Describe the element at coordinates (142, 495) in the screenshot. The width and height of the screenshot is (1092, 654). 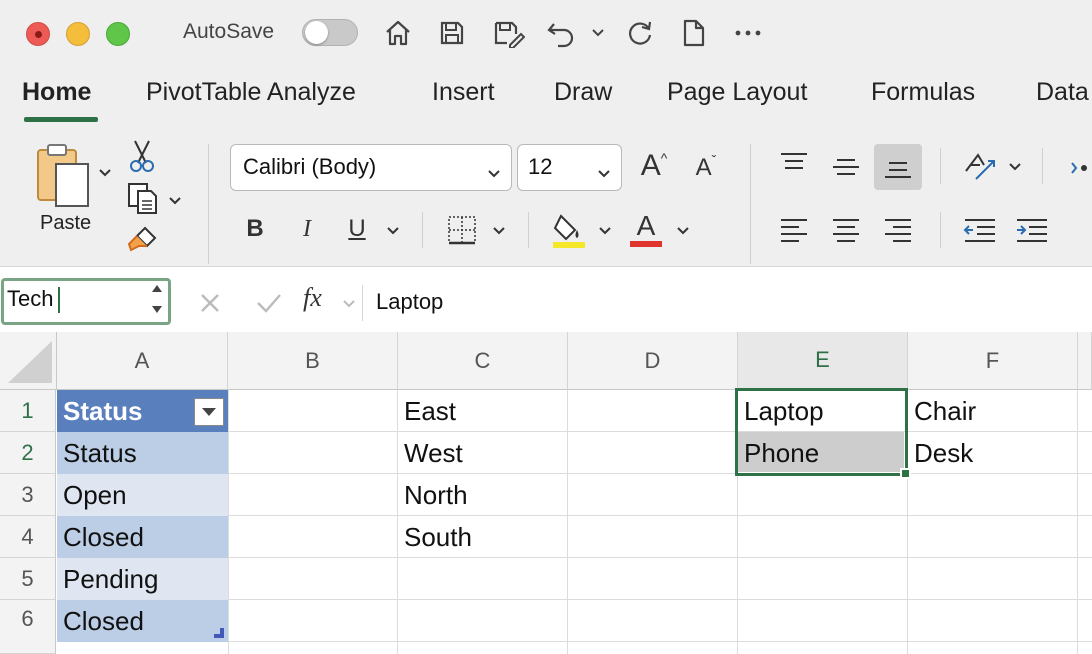
I see `cell-a3: Open` at that location.